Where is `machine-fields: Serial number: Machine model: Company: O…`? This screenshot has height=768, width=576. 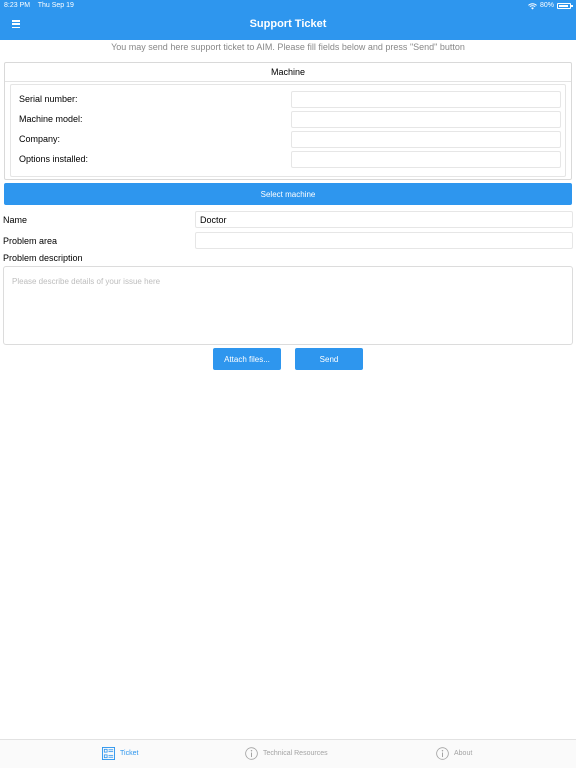
machine-fields: Serial number: Machine model: Company: O… is located at coordinates (288, 130).